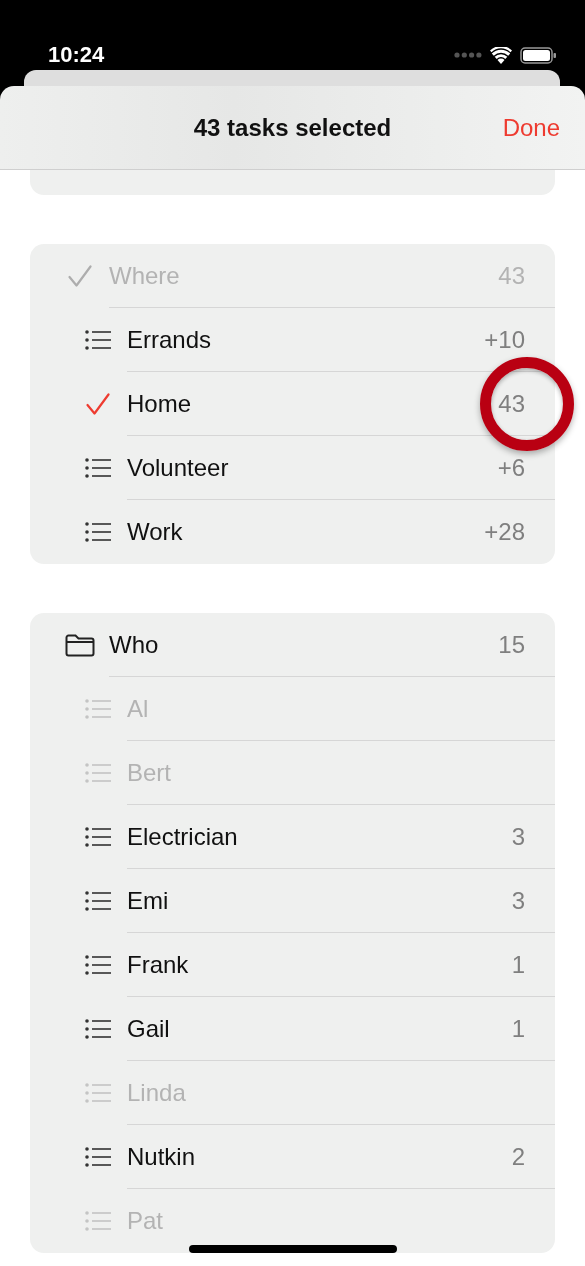 The height and width of the screenshot is (1266, 585). Describe the element at coordinates (531, 127) in the screenshot. I see `done-button: Done` at that location.